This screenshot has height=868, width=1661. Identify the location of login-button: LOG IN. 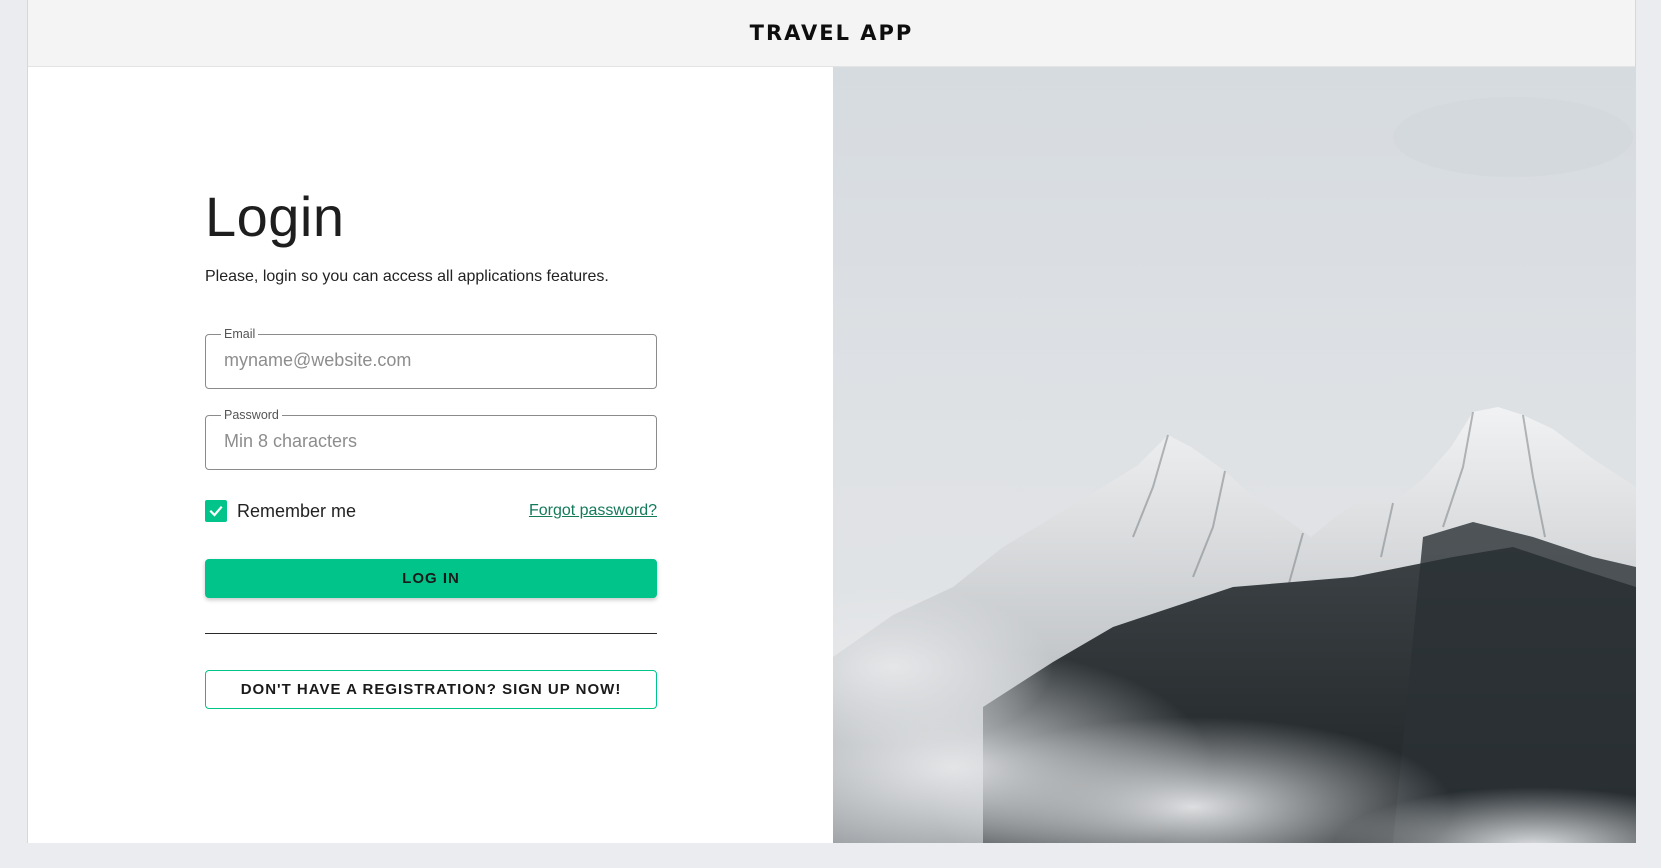
(431, 578).